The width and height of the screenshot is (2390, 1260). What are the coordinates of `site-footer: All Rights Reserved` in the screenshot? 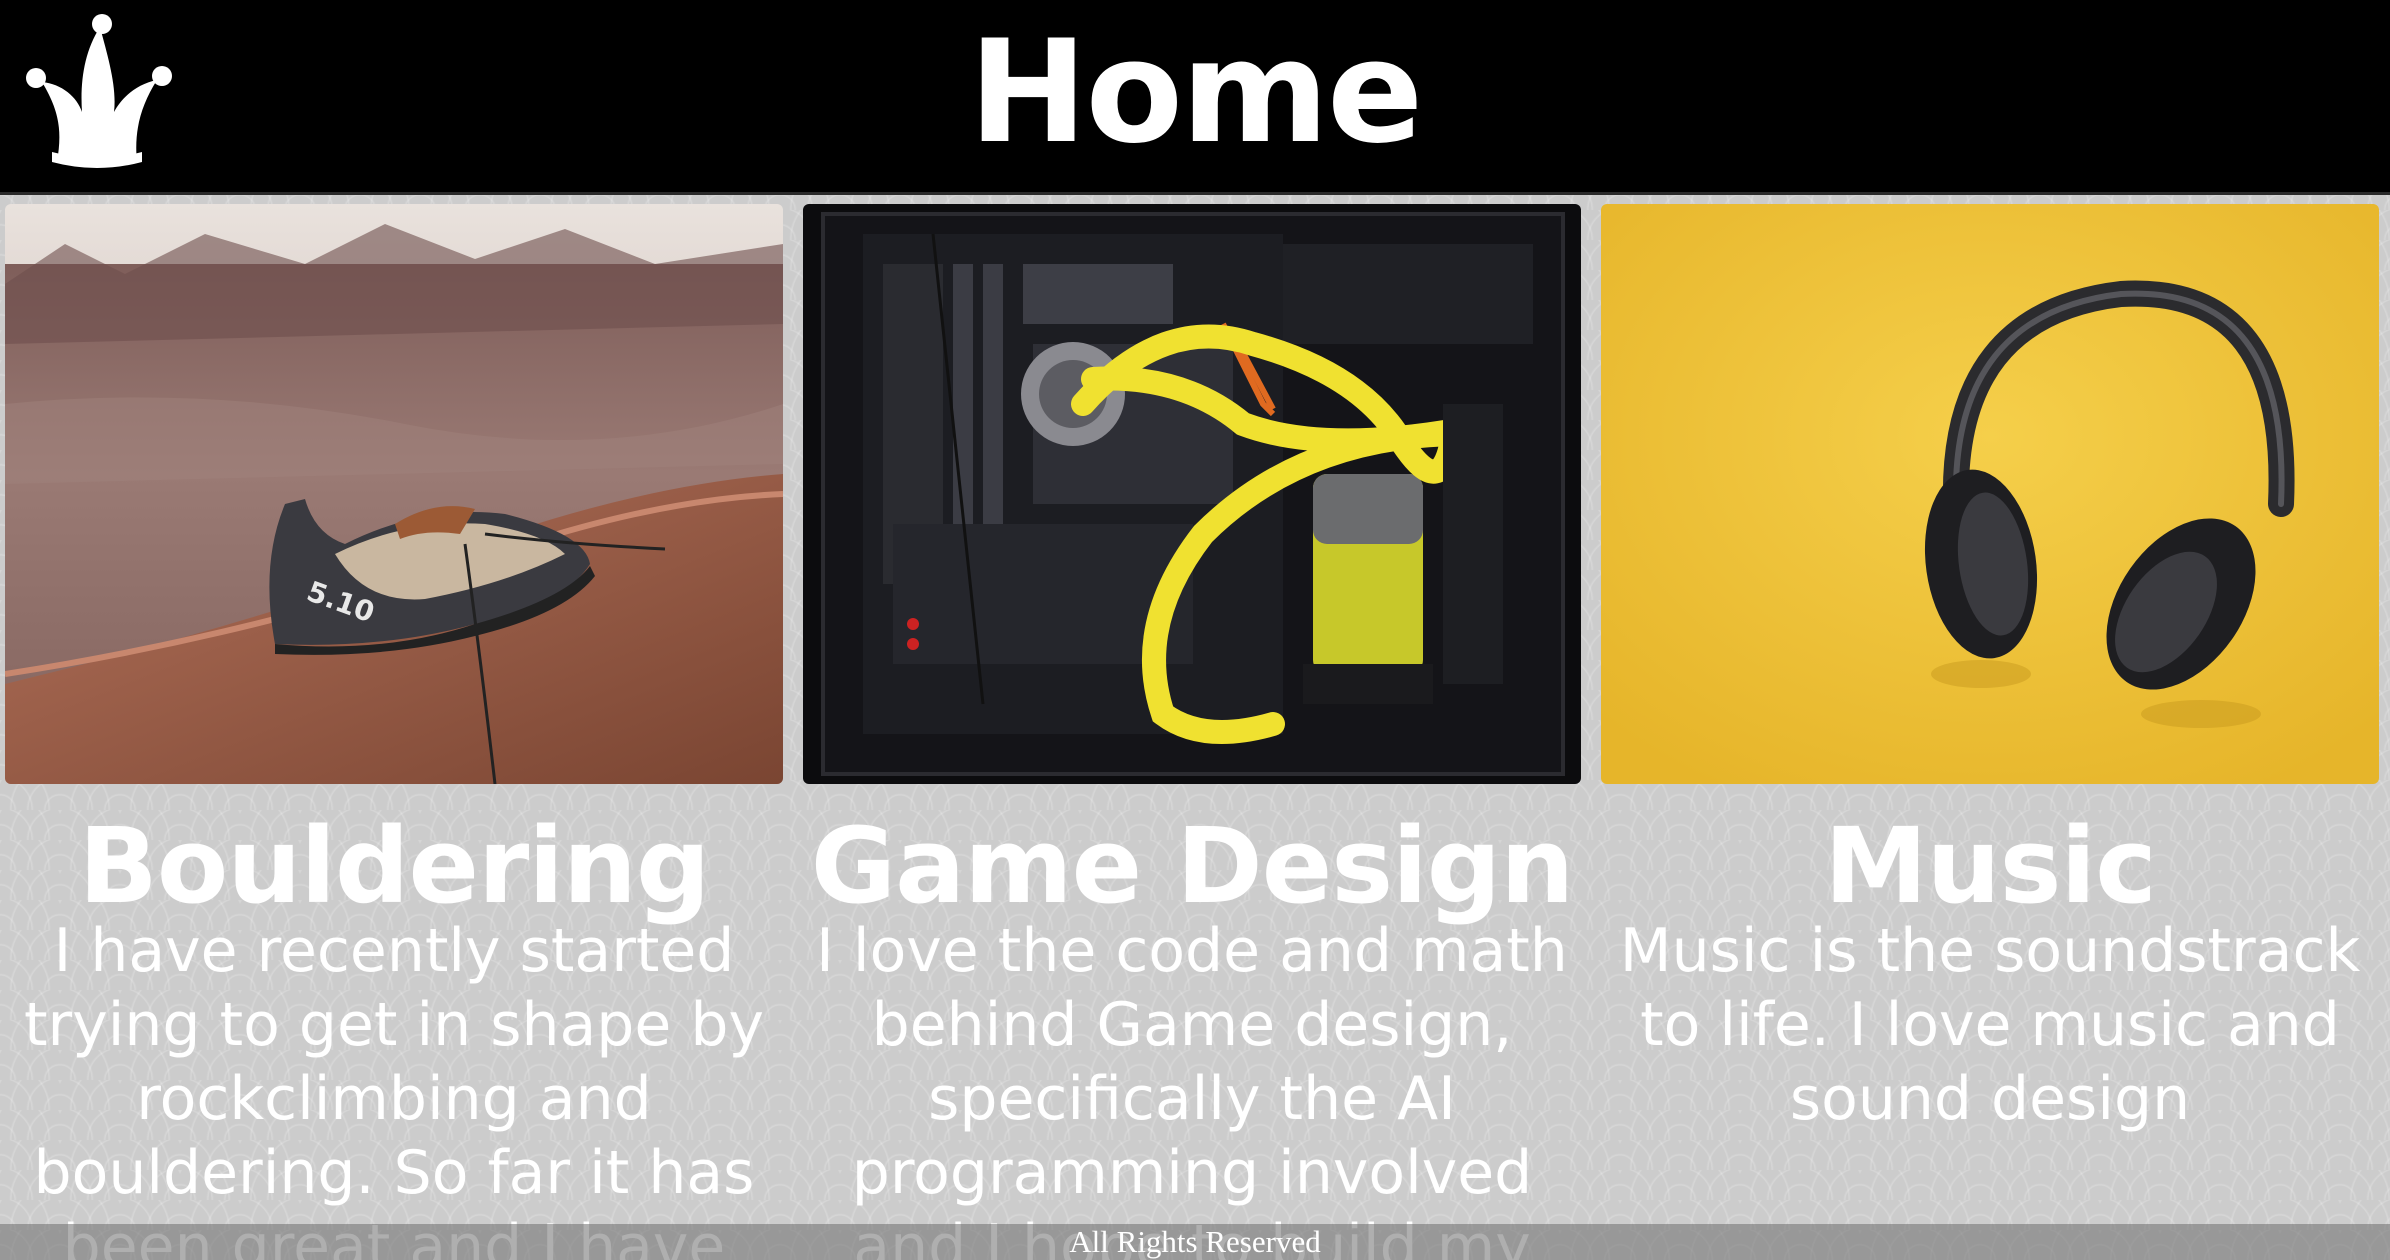 It's located at (1195, 1242).